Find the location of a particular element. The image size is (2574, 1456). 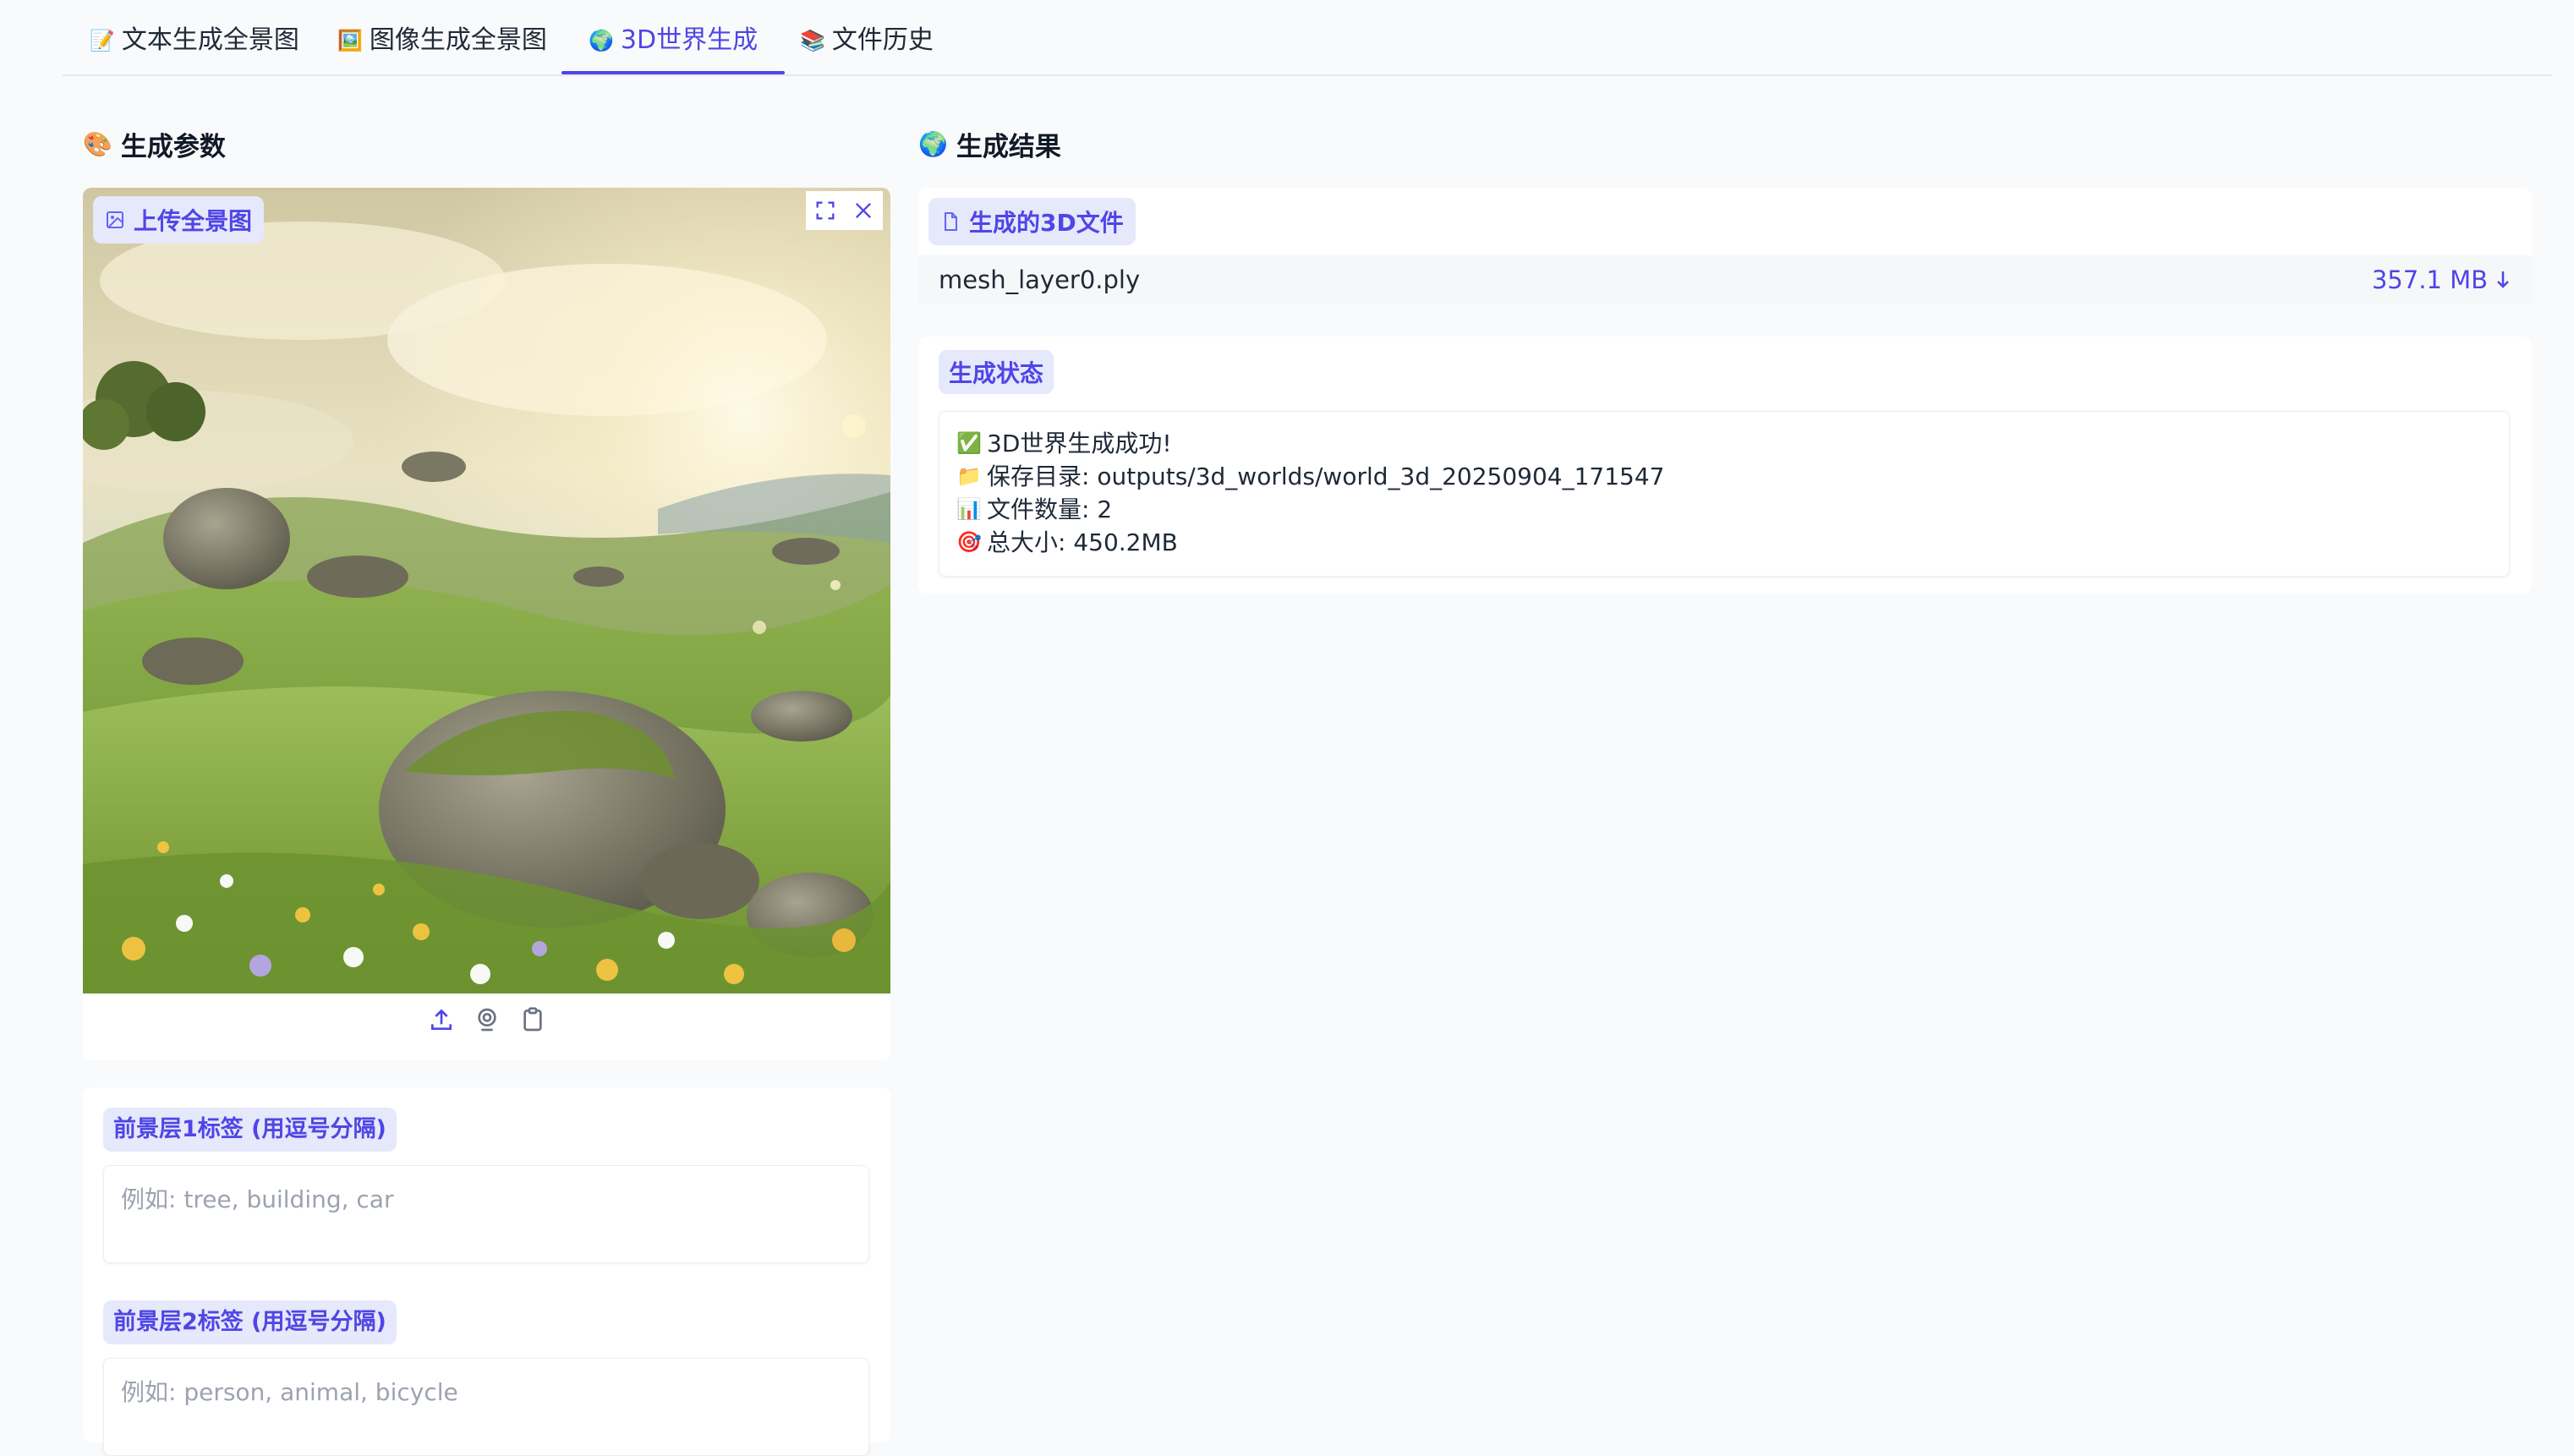

tab-label: 图像生成全景图 is located at coordinates (458, 40).